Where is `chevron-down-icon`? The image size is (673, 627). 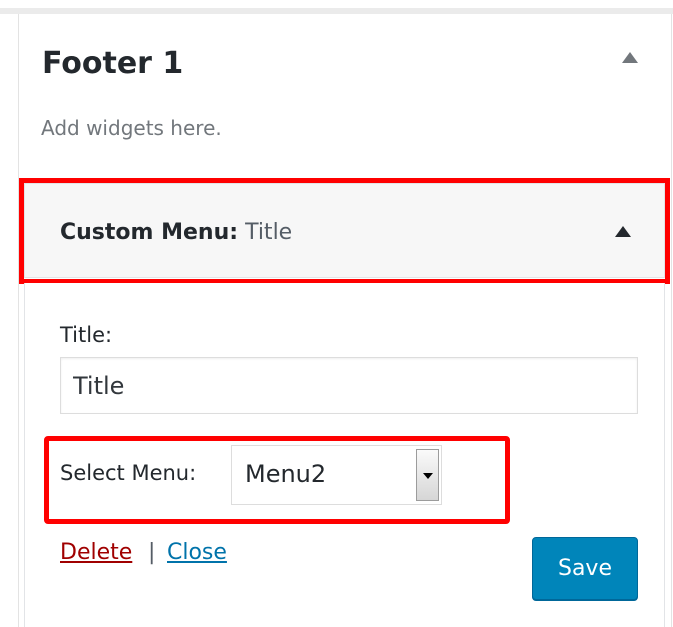
chevron-down-icon is located at coordinates (428, 476).